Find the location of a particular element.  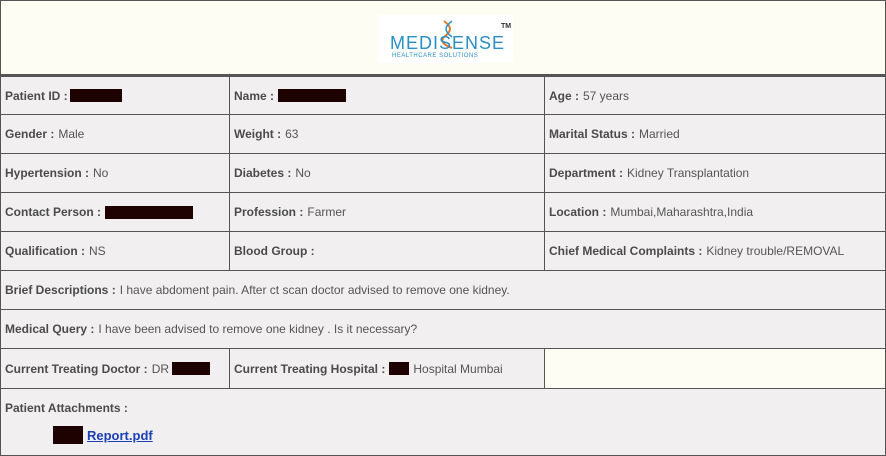

weight-cell: Weight : 63 is located at coordinates (387, 134).